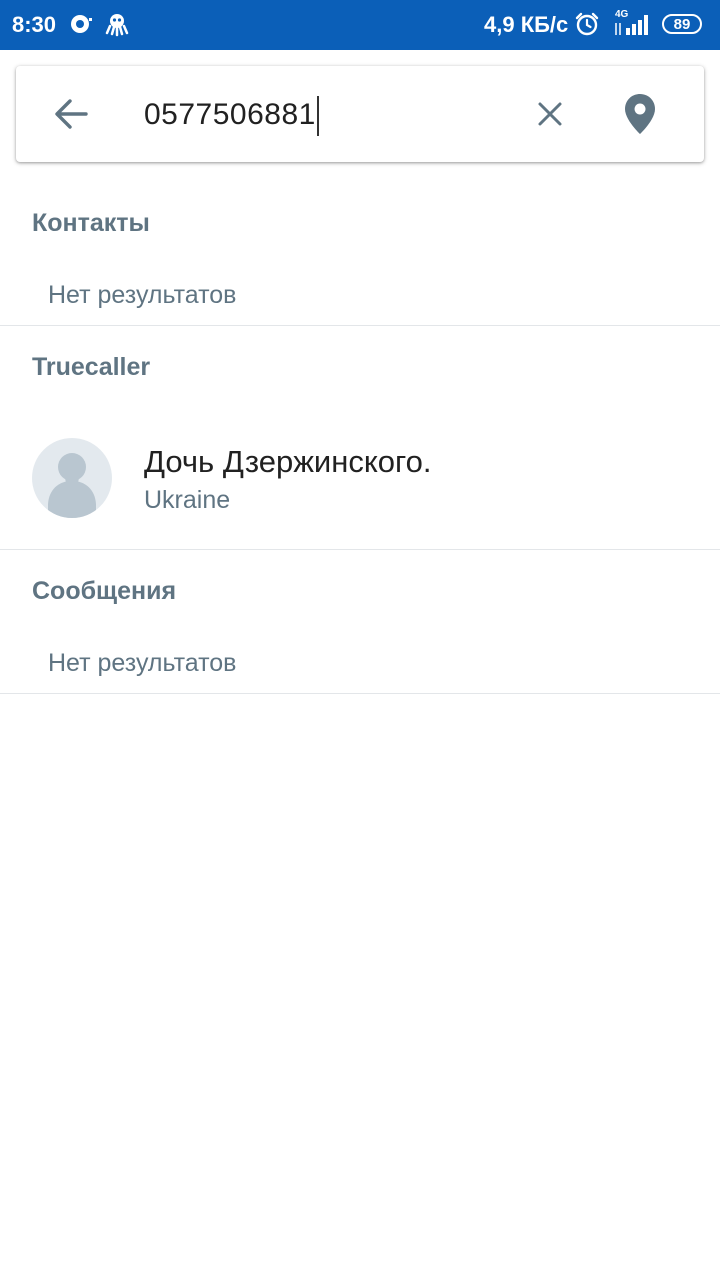  What do you see at coordinates (104, 591) in the screenshot?
I see `section-title-messages: Сообщения` at bounding box center [104, 591].